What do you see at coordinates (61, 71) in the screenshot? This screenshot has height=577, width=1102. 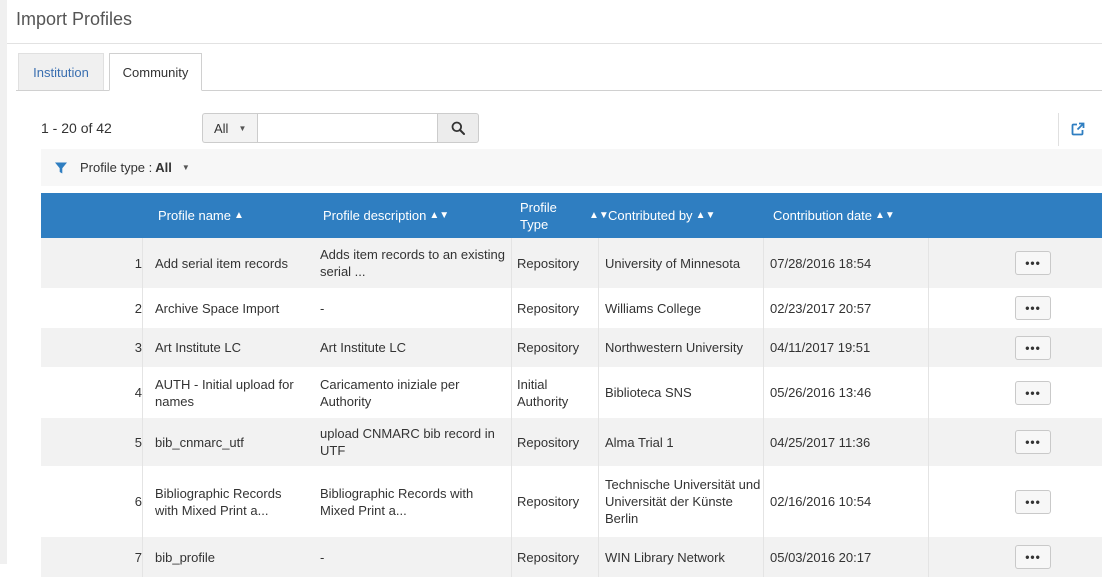 I see `tab-institution: Institution` at bounding box center [61, 71].